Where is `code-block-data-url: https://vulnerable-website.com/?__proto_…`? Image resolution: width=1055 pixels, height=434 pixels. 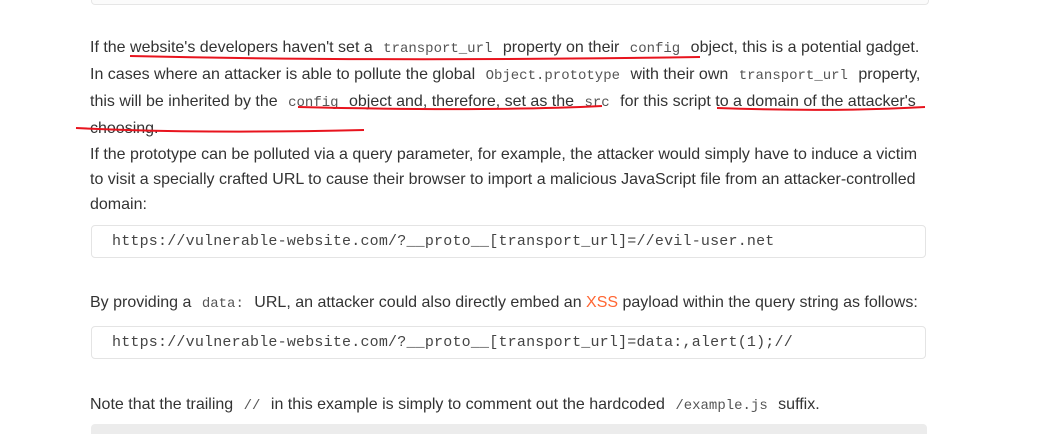
code-block-data-url: https://vulnerable-website.com/?__proto_… is located at coordinates (508, 342).